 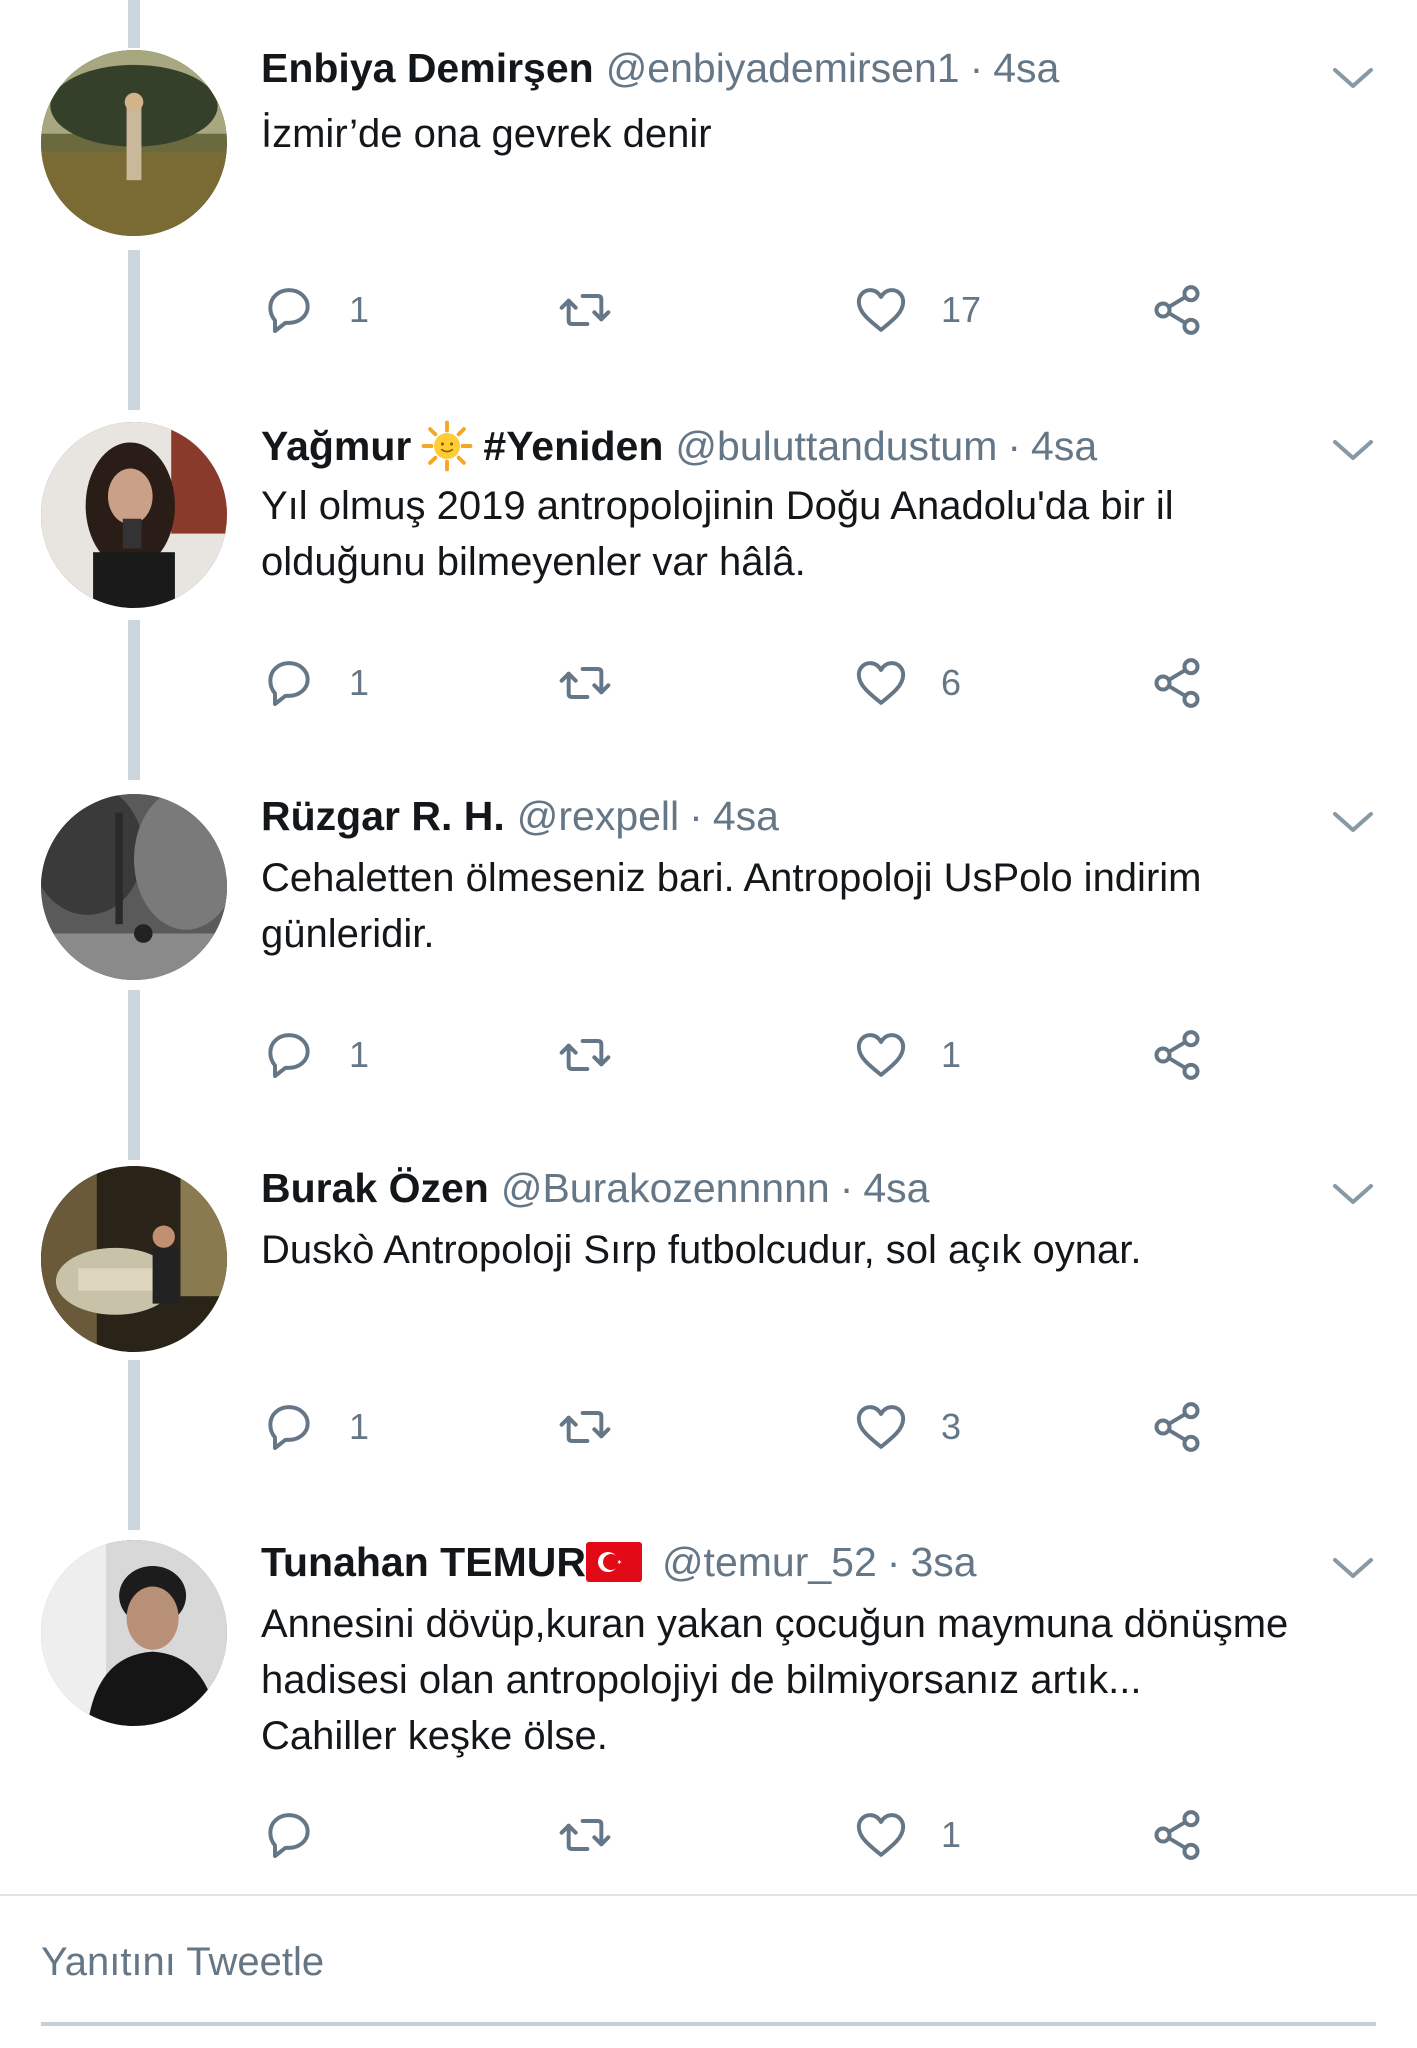 I want to click on user-handle: @rexpell, so click(x=598, y=816).